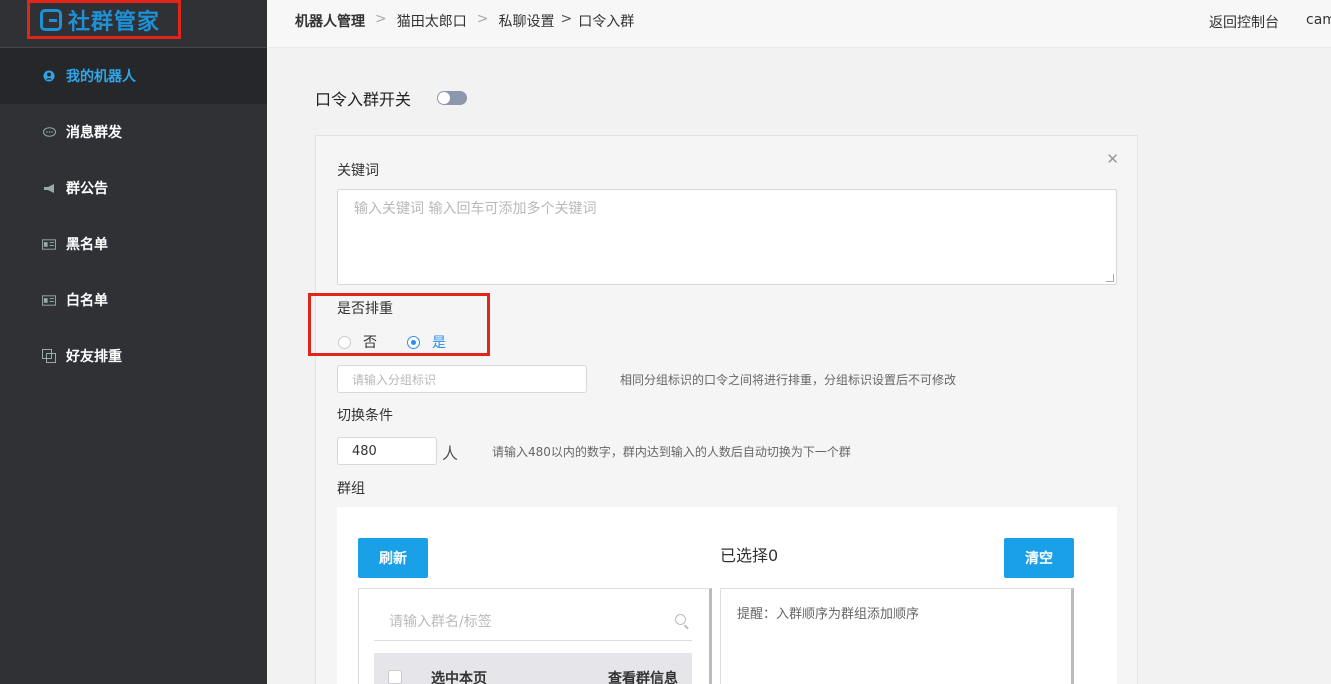  What do you see at coordinates (133, 132) in the screenshot?
I see `sidebar-item-mass-message: 消息群发` at bounding box center [133, 132].